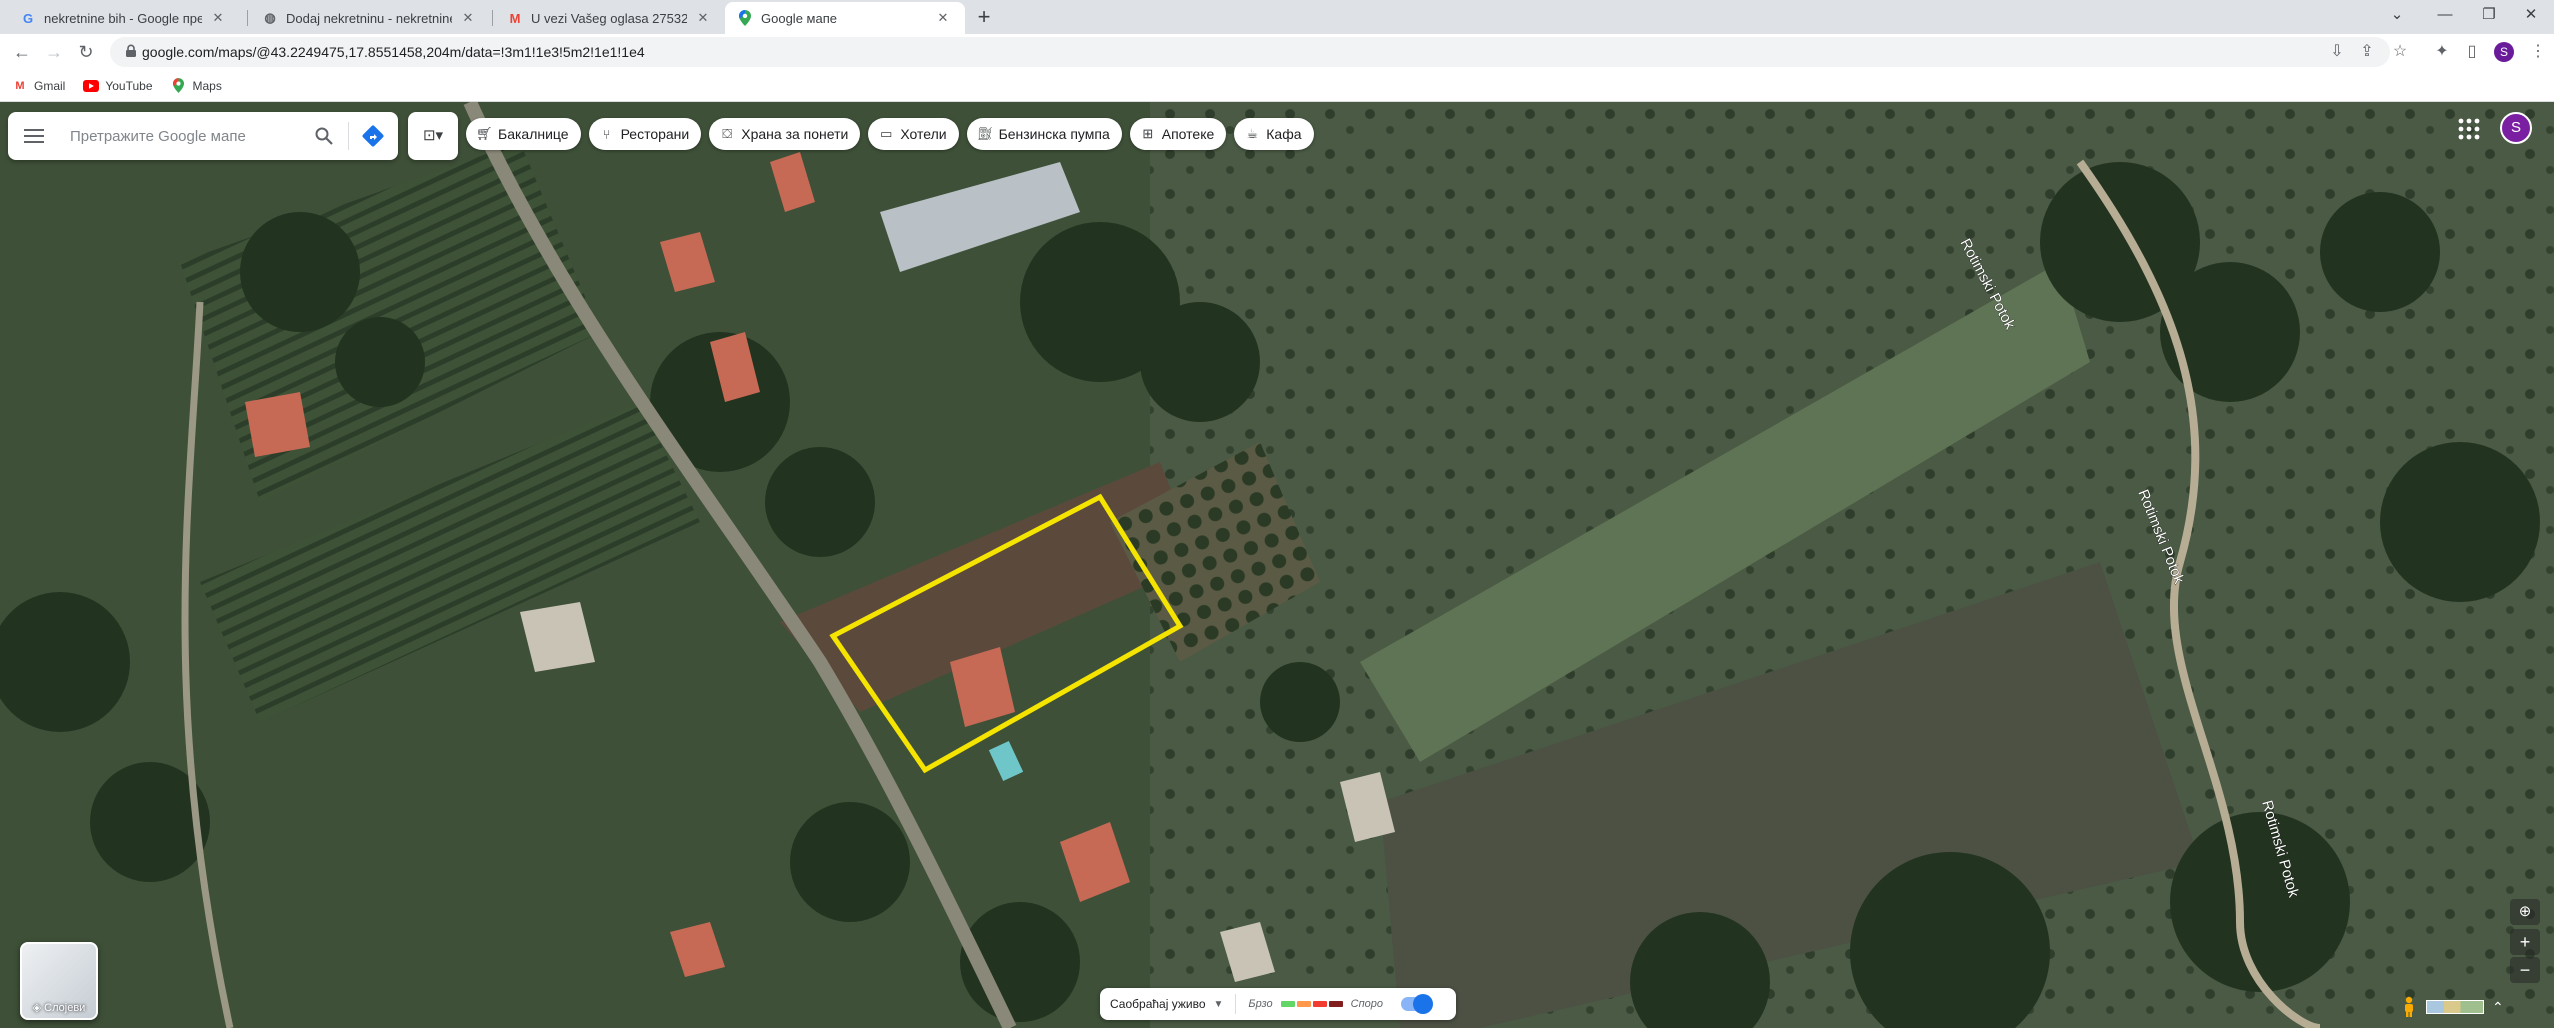 This screenshot has height=1028, width=2554. What do you see at coordinates (59, 981) in the screenshot?
I see `layers-toggle-tile: ◈ Слојеви` at bounding box center [59, 981].